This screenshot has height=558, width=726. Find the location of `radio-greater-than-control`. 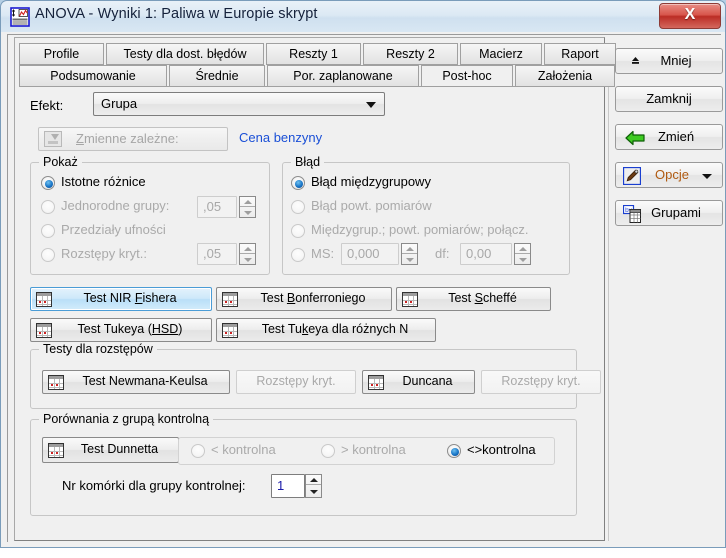

radio-greater-than-control is located at coordinates (328, 451).